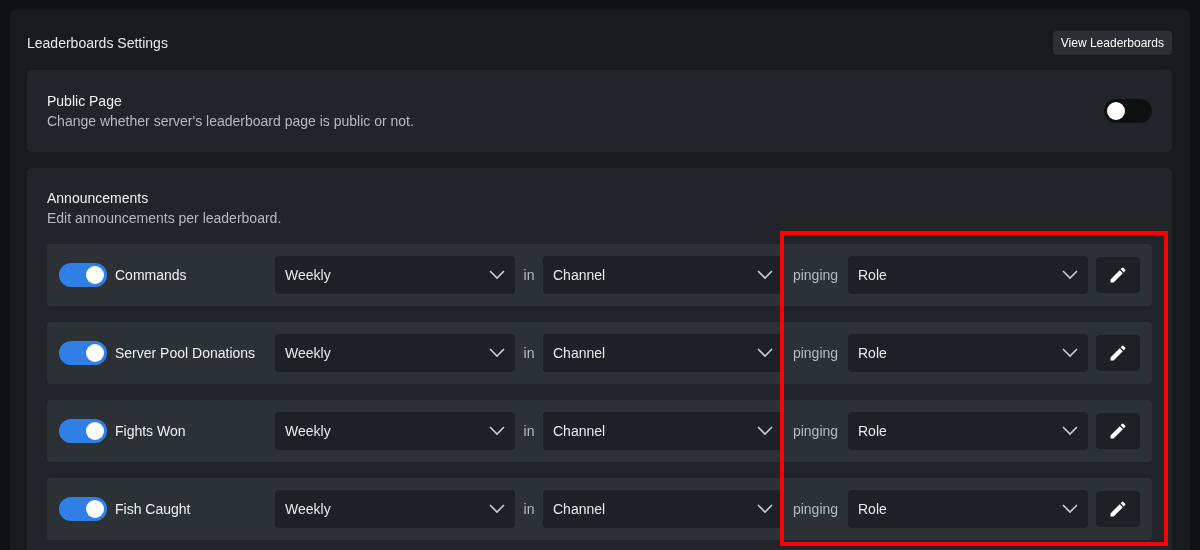 The width and height of the screenshot is (1200, 550). Describe the element at coordinates (151, 275) in the screenshot. I see `leaderboard-name: Commands` at that location.